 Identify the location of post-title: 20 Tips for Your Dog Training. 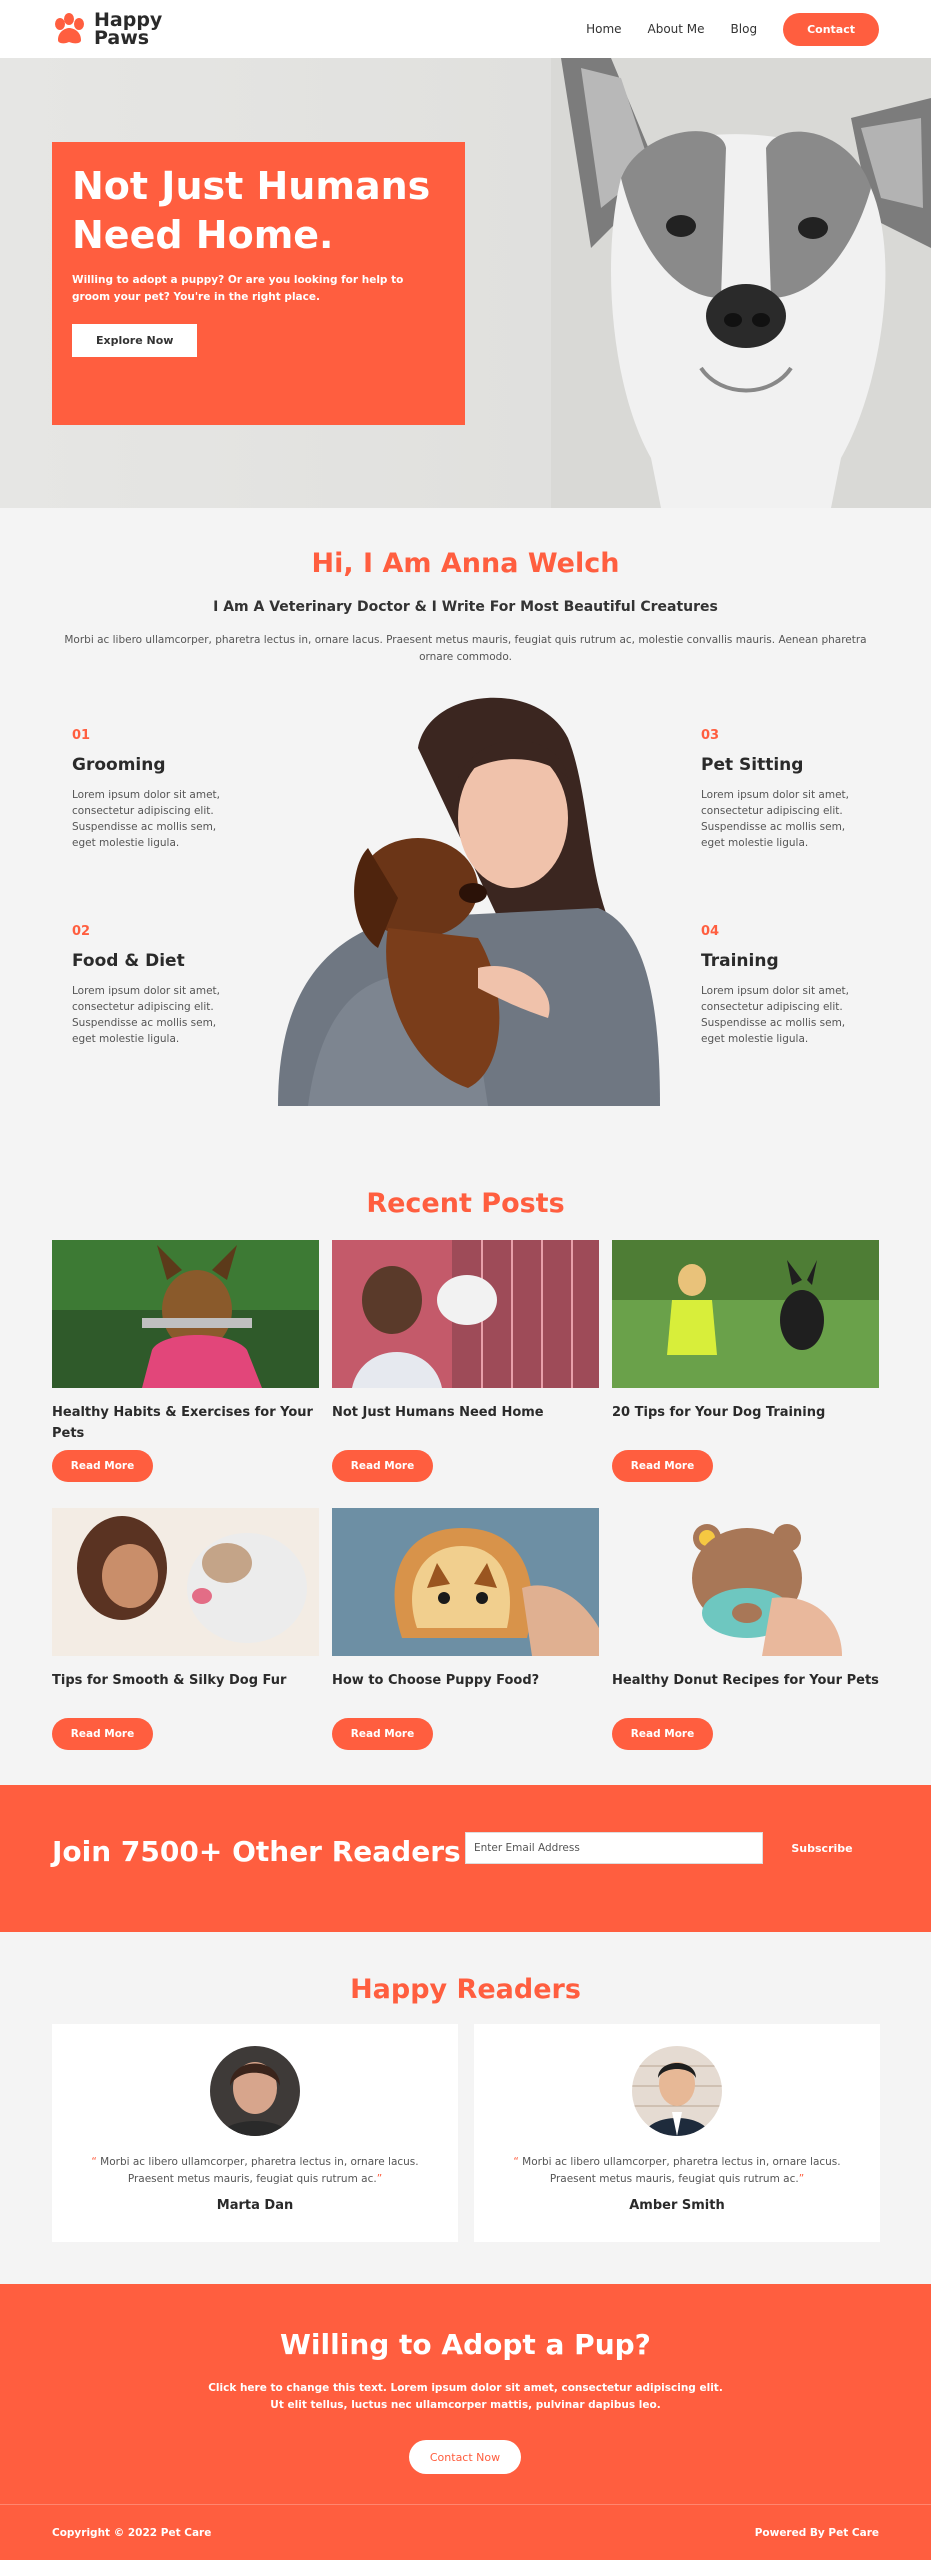
(745, 1412).